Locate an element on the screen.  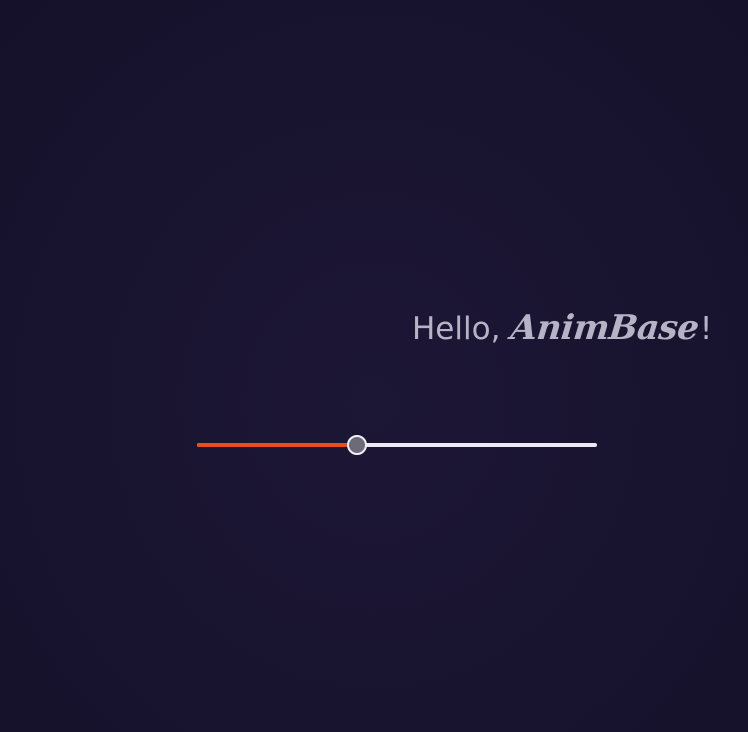
brand-name: AnimBase is located at coordinates (605, 328).